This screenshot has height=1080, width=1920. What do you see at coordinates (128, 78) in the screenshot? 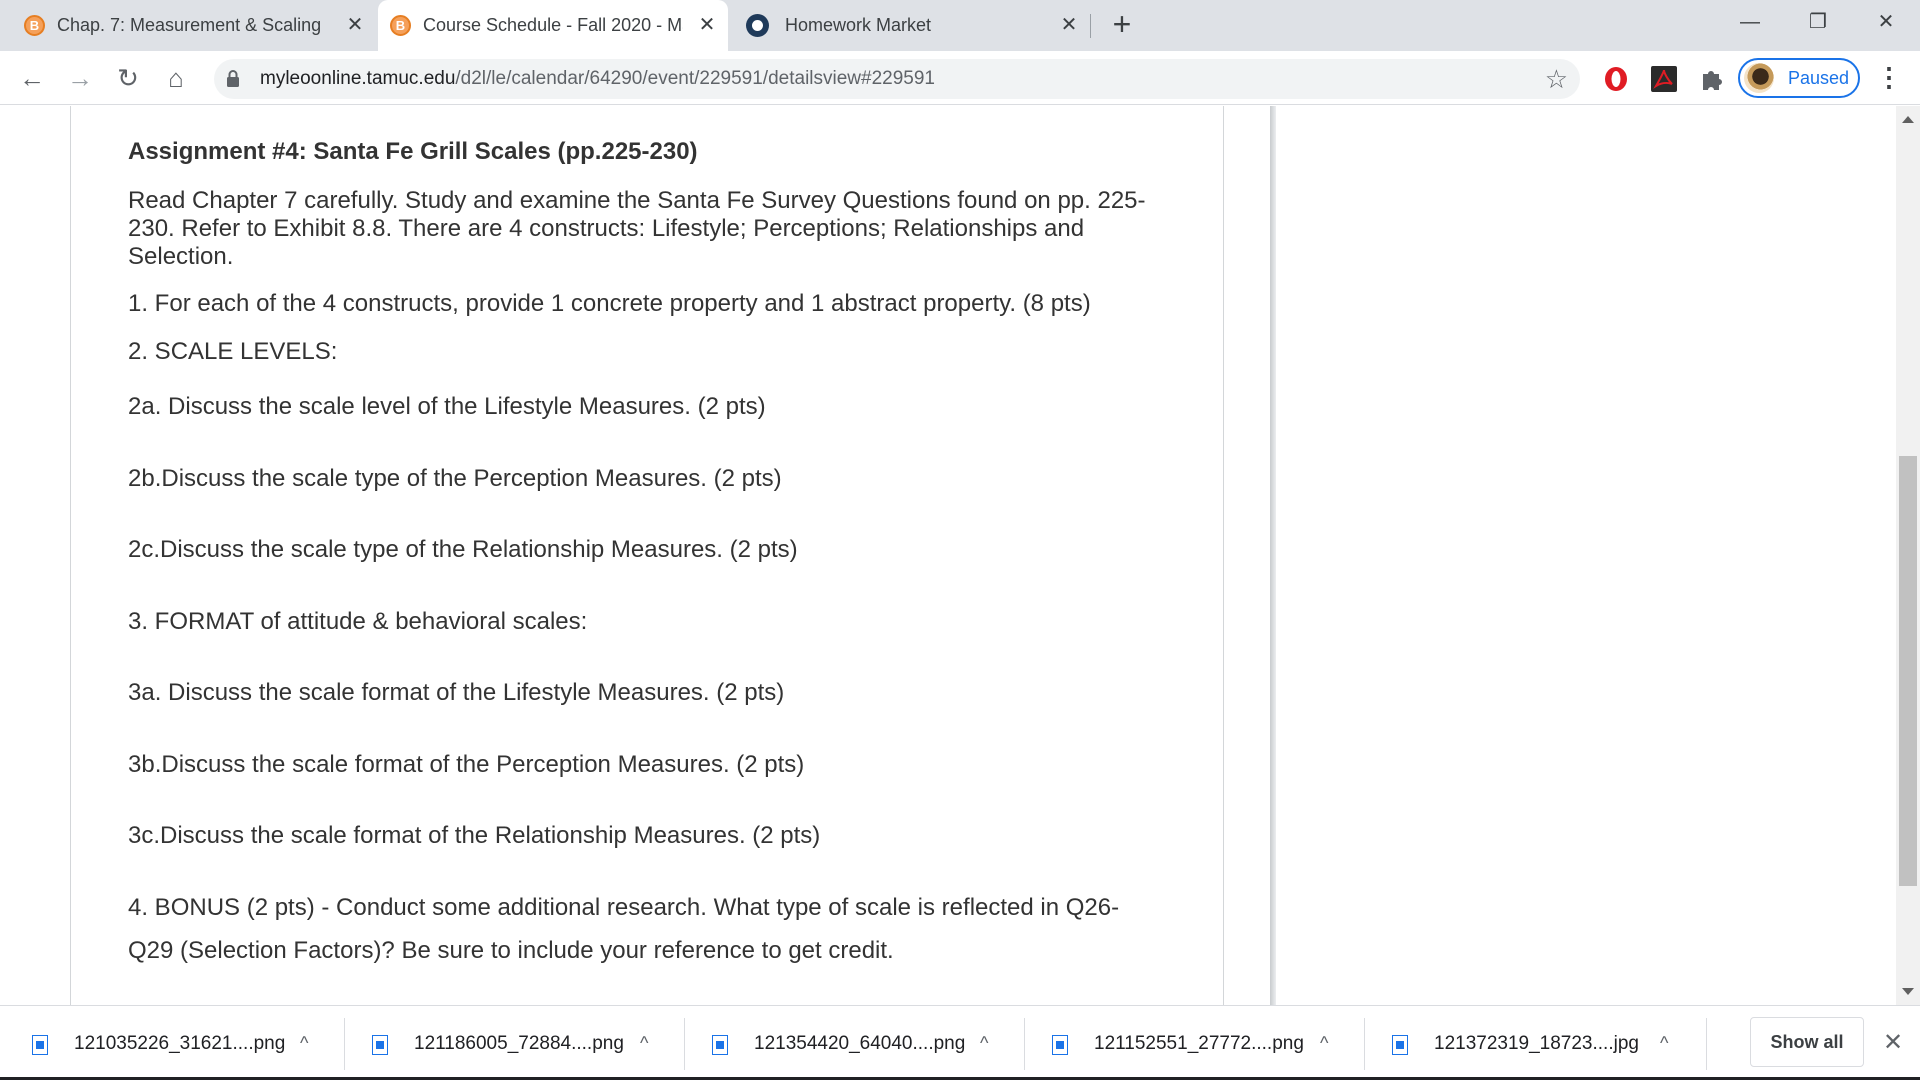
I see `reload-button: ↻` at bounding box center [128, 78].